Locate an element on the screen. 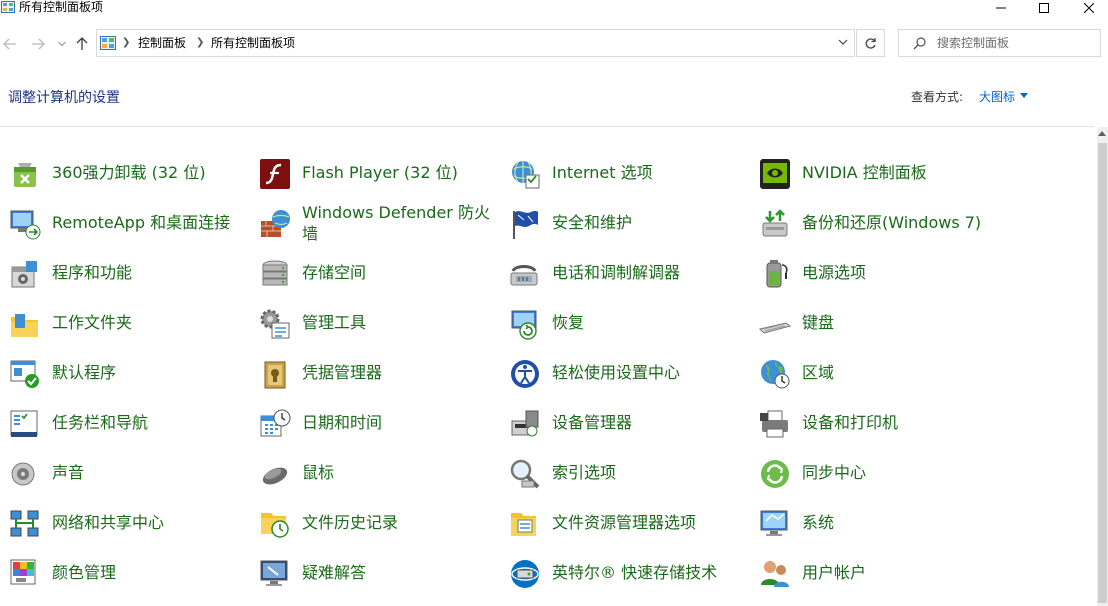  control-panel-item-label: Internet 选项 is located at coordinates (602, 172).